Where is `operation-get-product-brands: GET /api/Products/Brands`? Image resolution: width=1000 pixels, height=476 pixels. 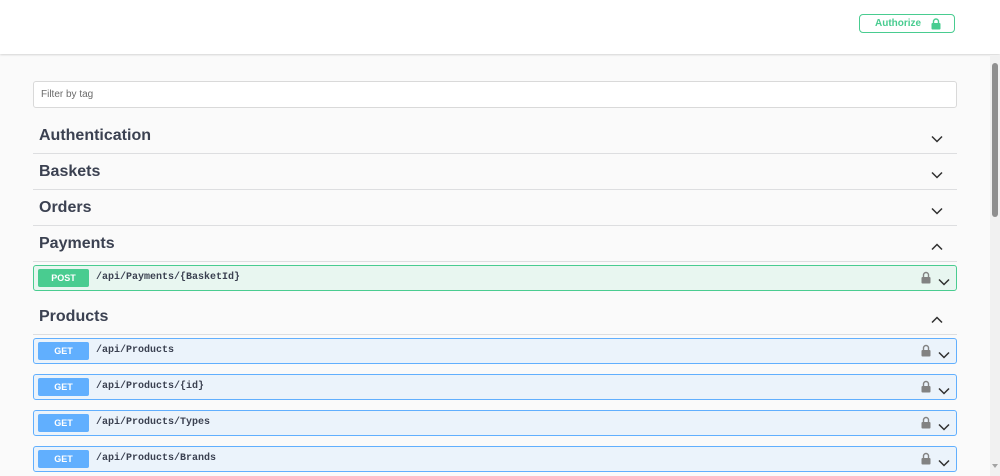
operation-get-product-brands: GET /api/Products/Brands is located at coordinates (495, 459).